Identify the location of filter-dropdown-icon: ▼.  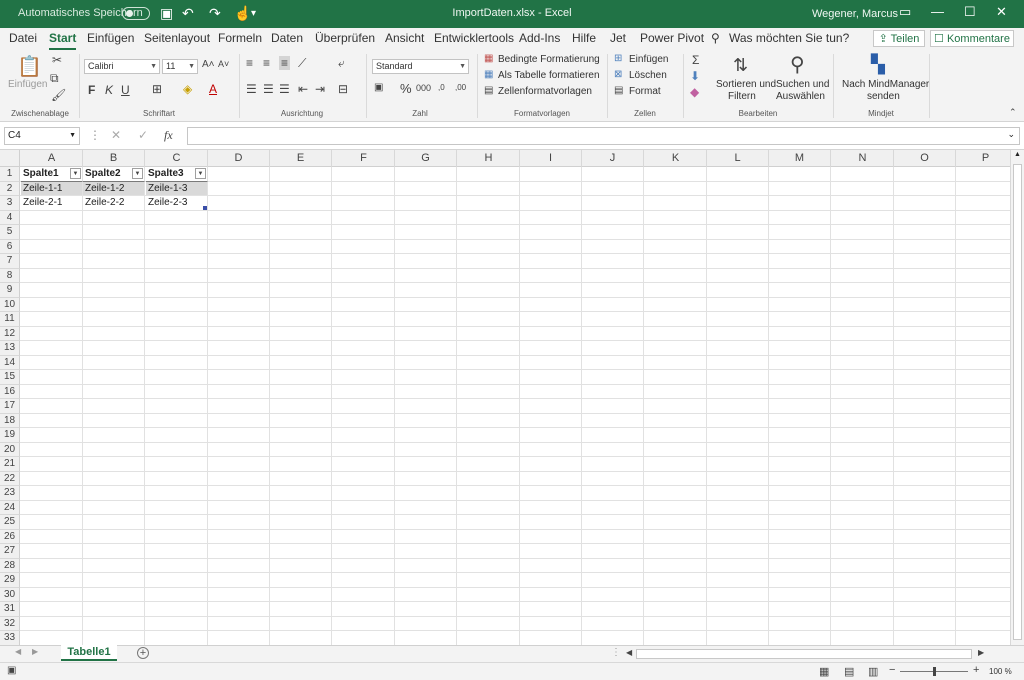
(200, 173).